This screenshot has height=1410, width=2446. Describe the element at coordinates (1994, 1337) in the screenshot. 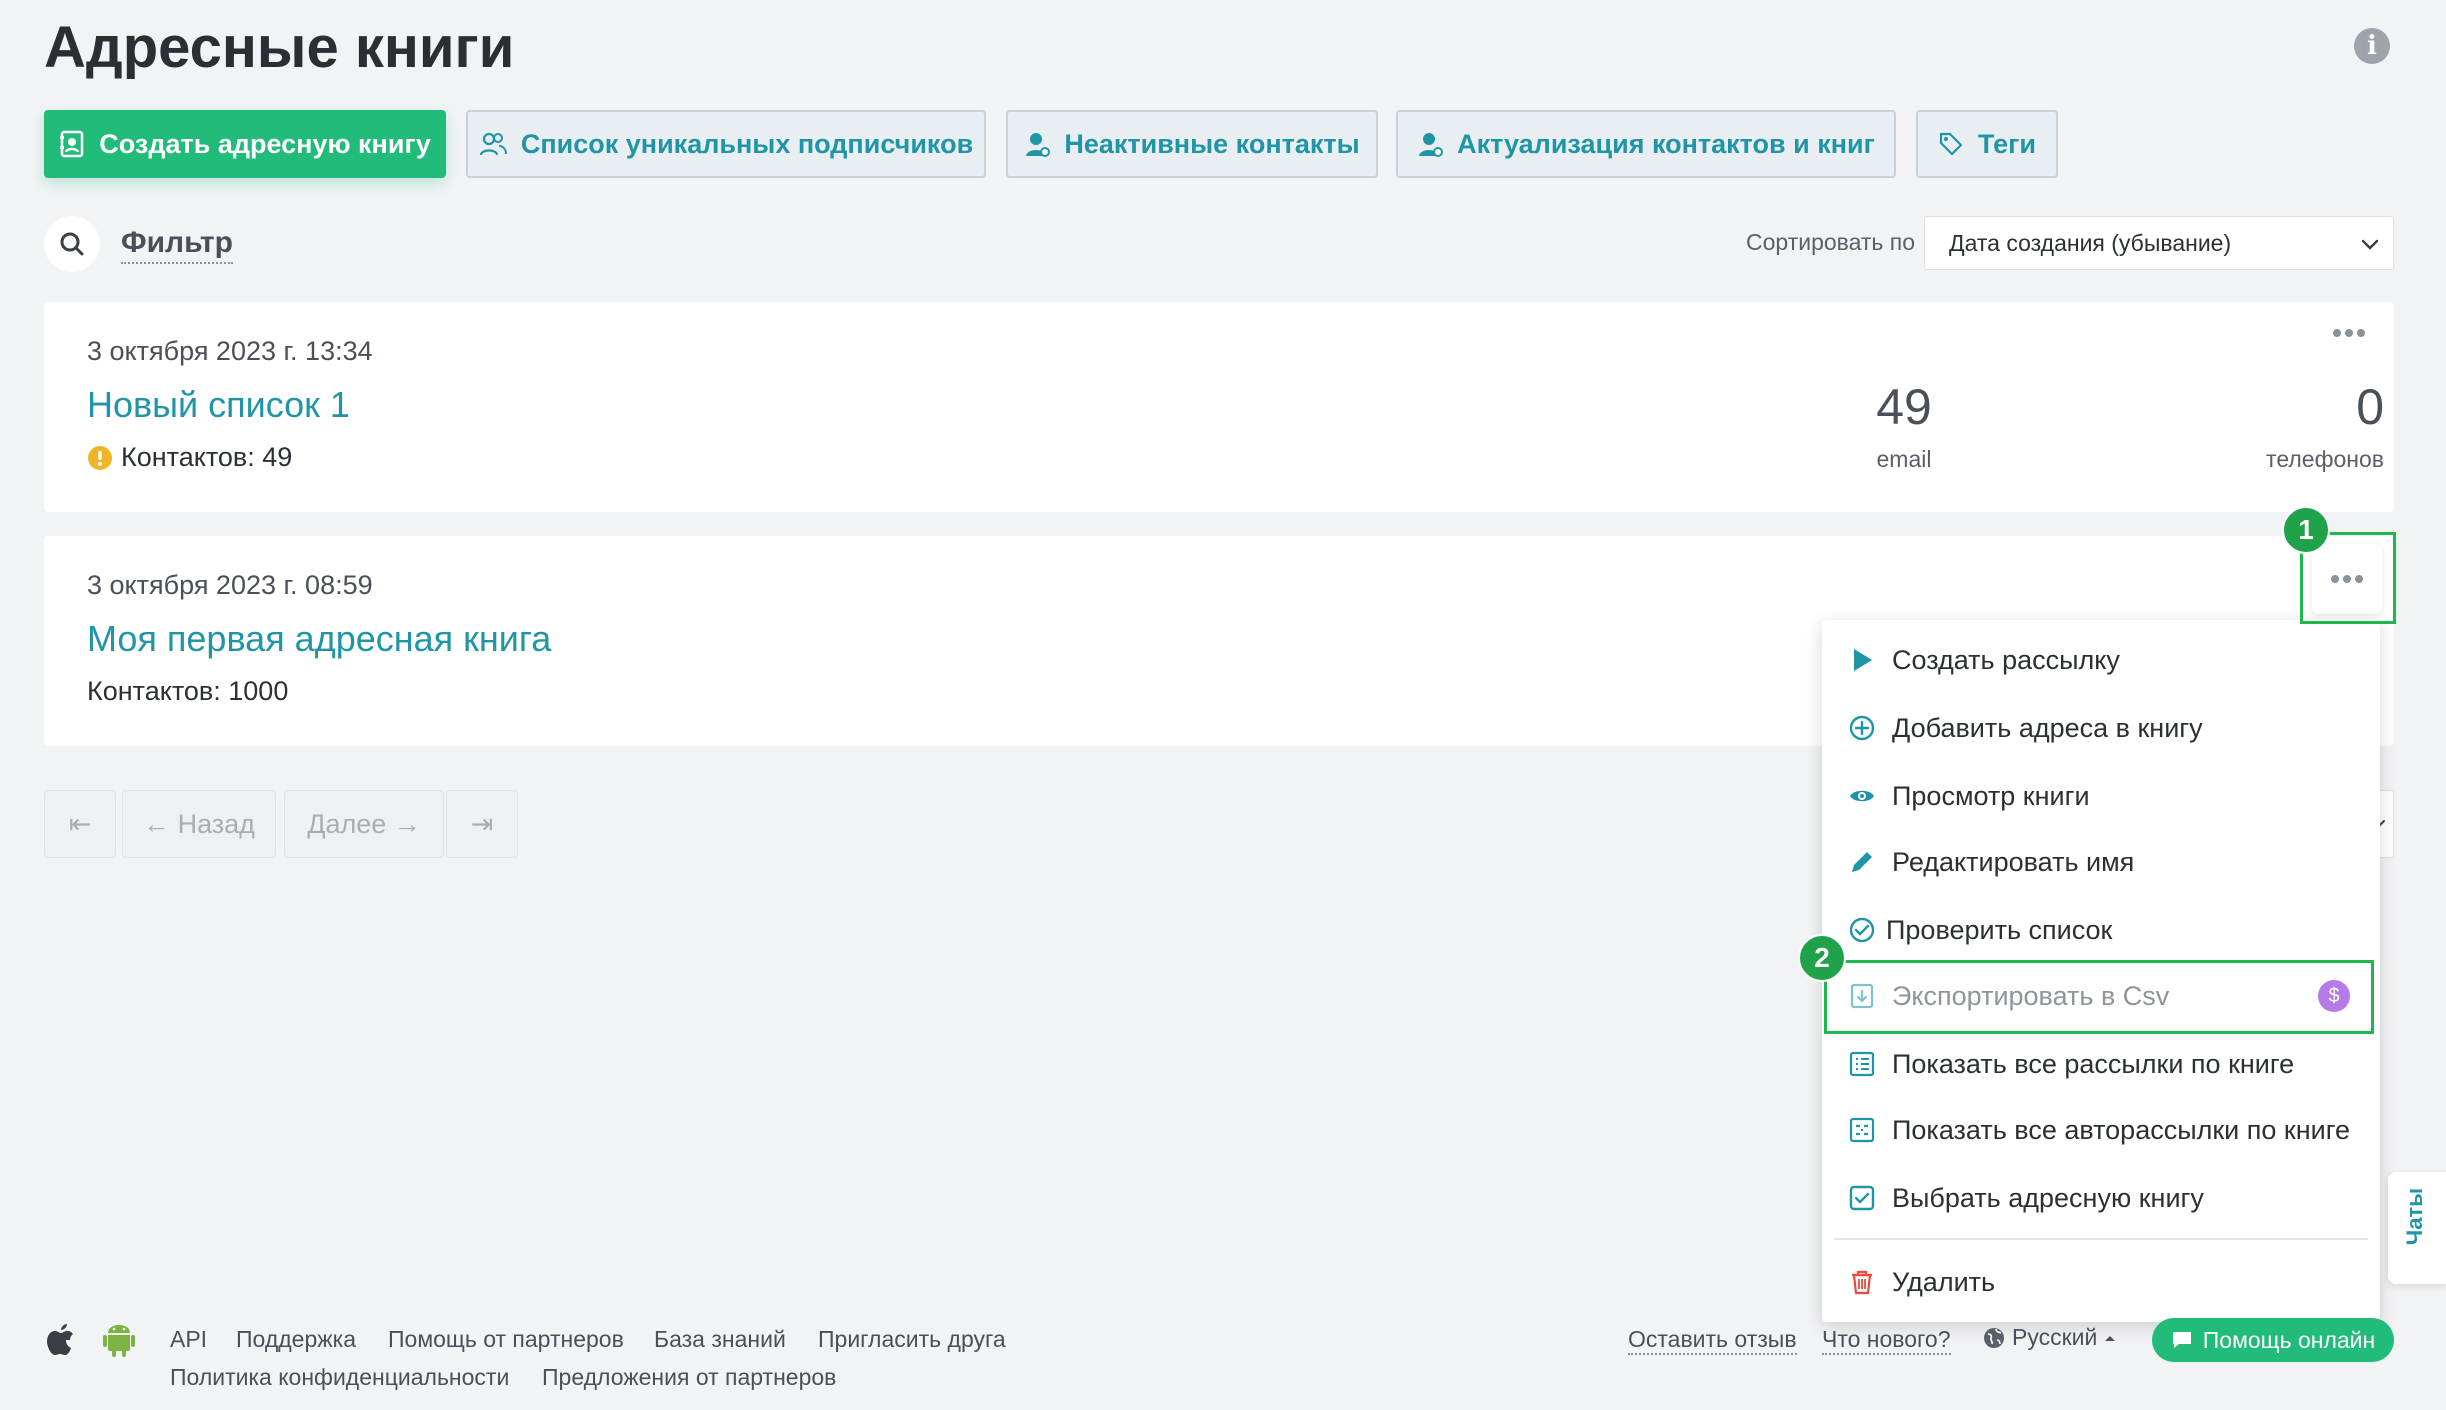

I see `globe-icon` at that location.